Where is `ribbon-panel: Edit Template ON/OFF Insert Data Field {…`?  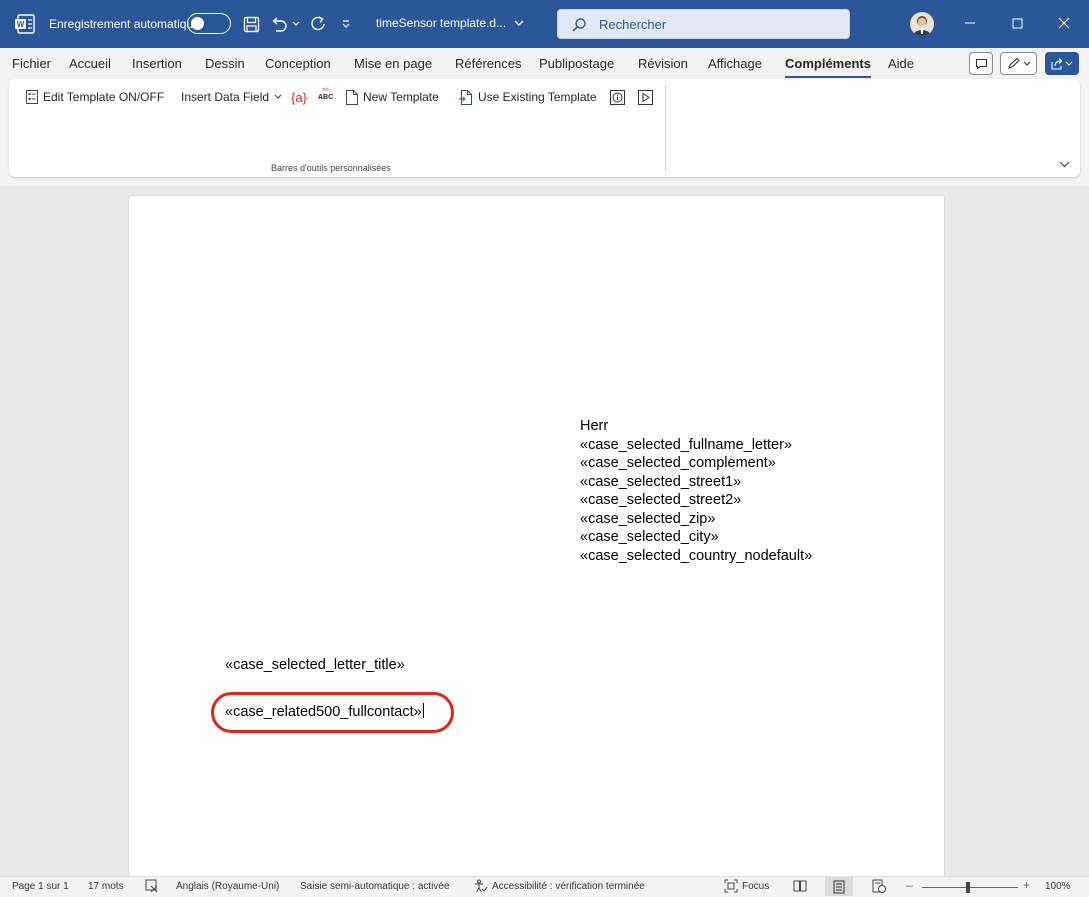 ribbon-panel: Edit Template ON/OFF Insert Data Field {… is located at coordinates (544, 128).